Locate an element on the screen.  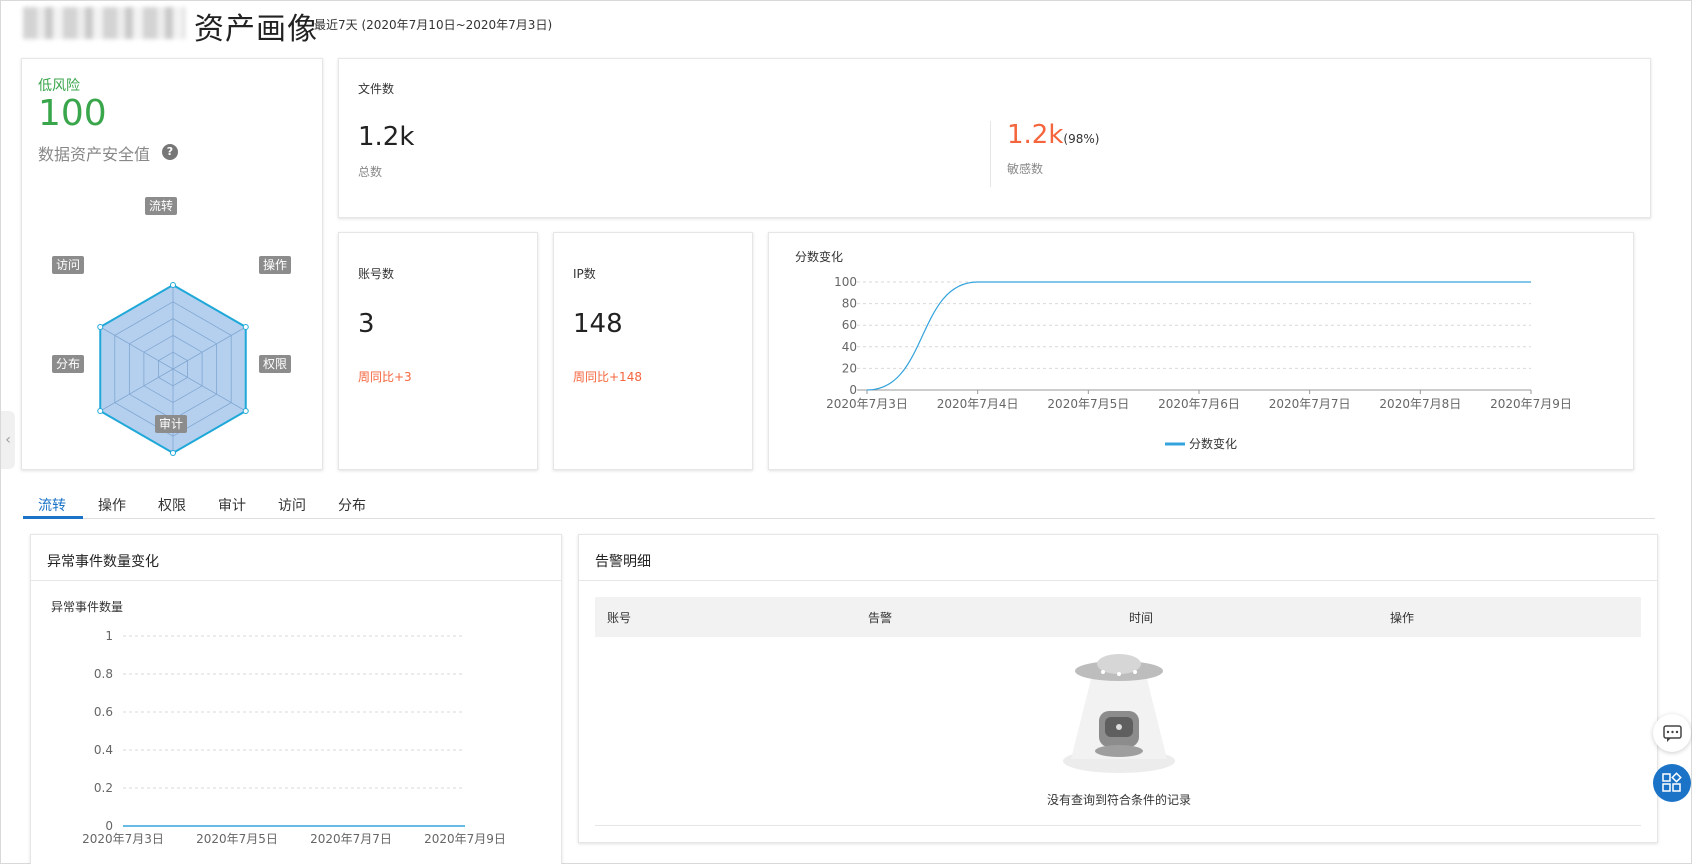
metric-divider is located at coordinates (990, 154).